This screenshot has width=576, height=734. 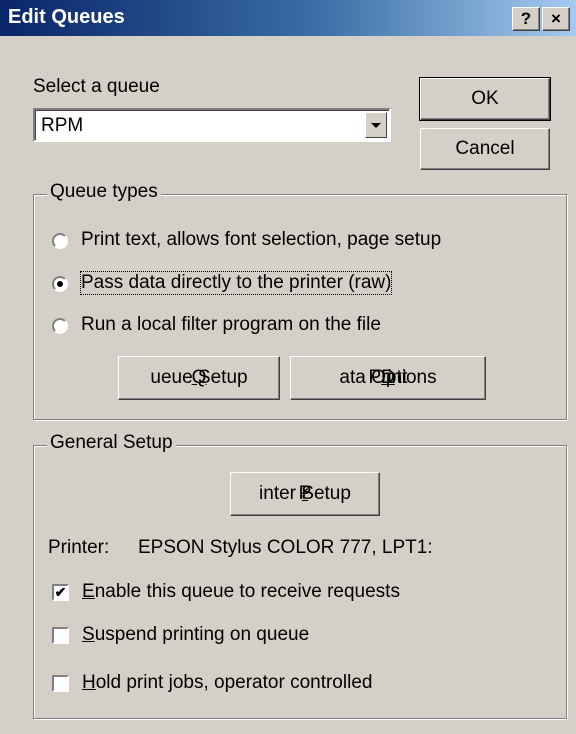 I want to click on printer-setup-button: Pr inter Setup, so click(x=305, y=494).